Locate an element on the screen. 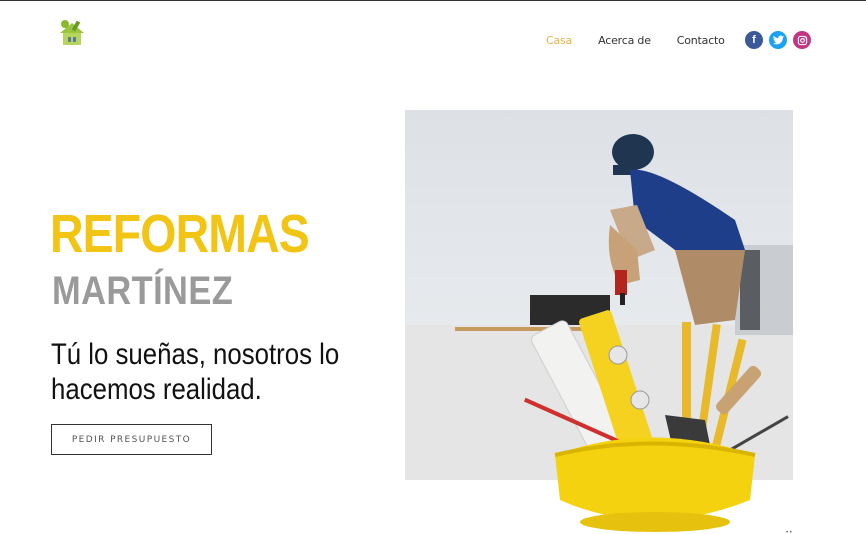 The height and width of the screenshot is (534, 866). main-nav: Casa Acerca de Contacto is located at coordinates (648, 40).